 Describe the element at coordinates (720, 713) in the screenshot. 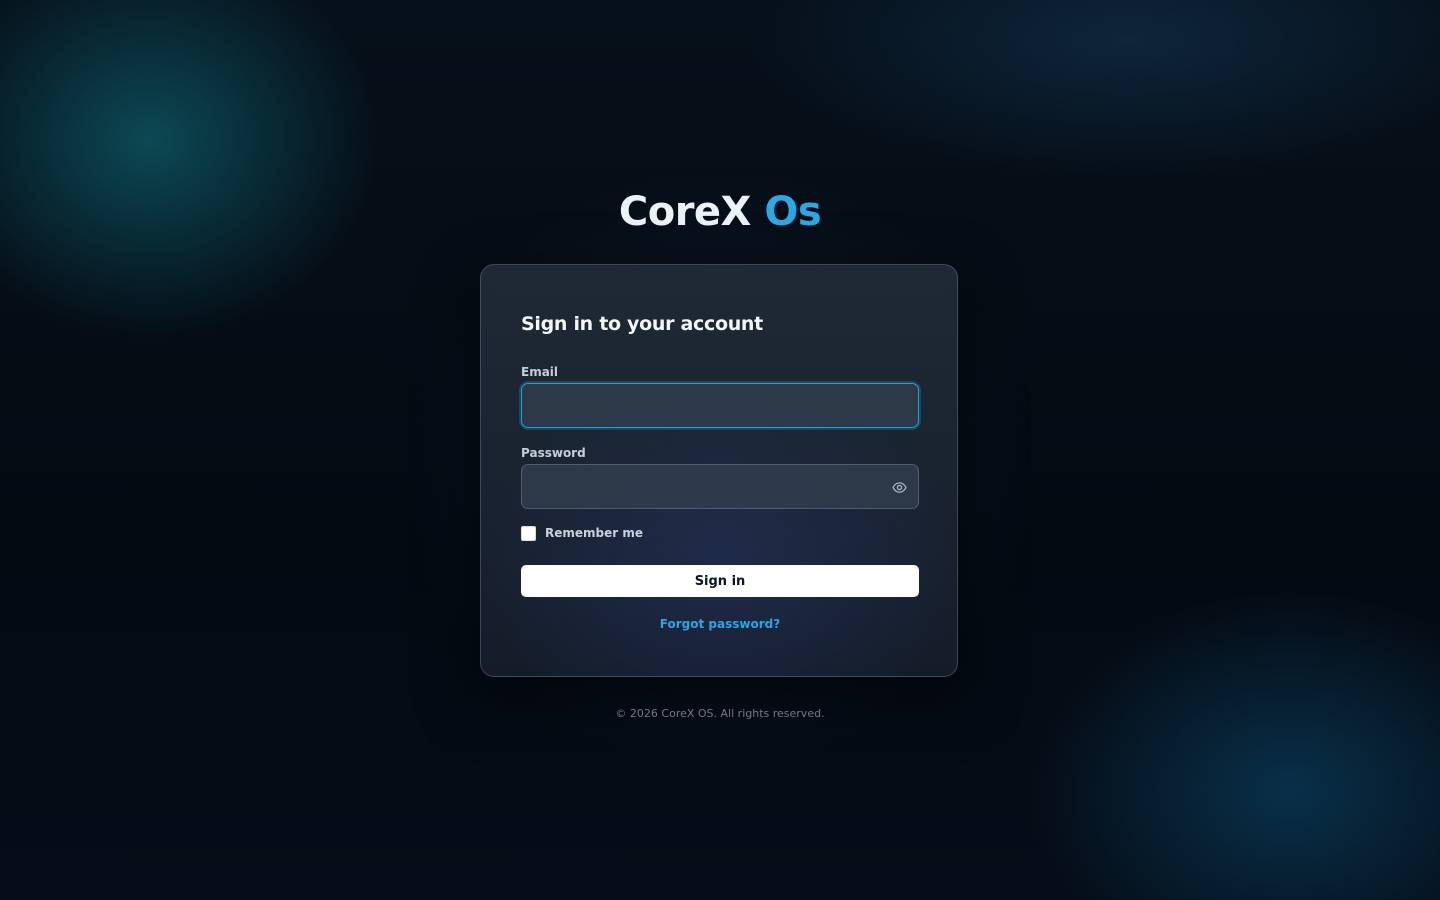

I see `footer-copyright: © 2026 CoreX OS. All rights reserved.` at that location.